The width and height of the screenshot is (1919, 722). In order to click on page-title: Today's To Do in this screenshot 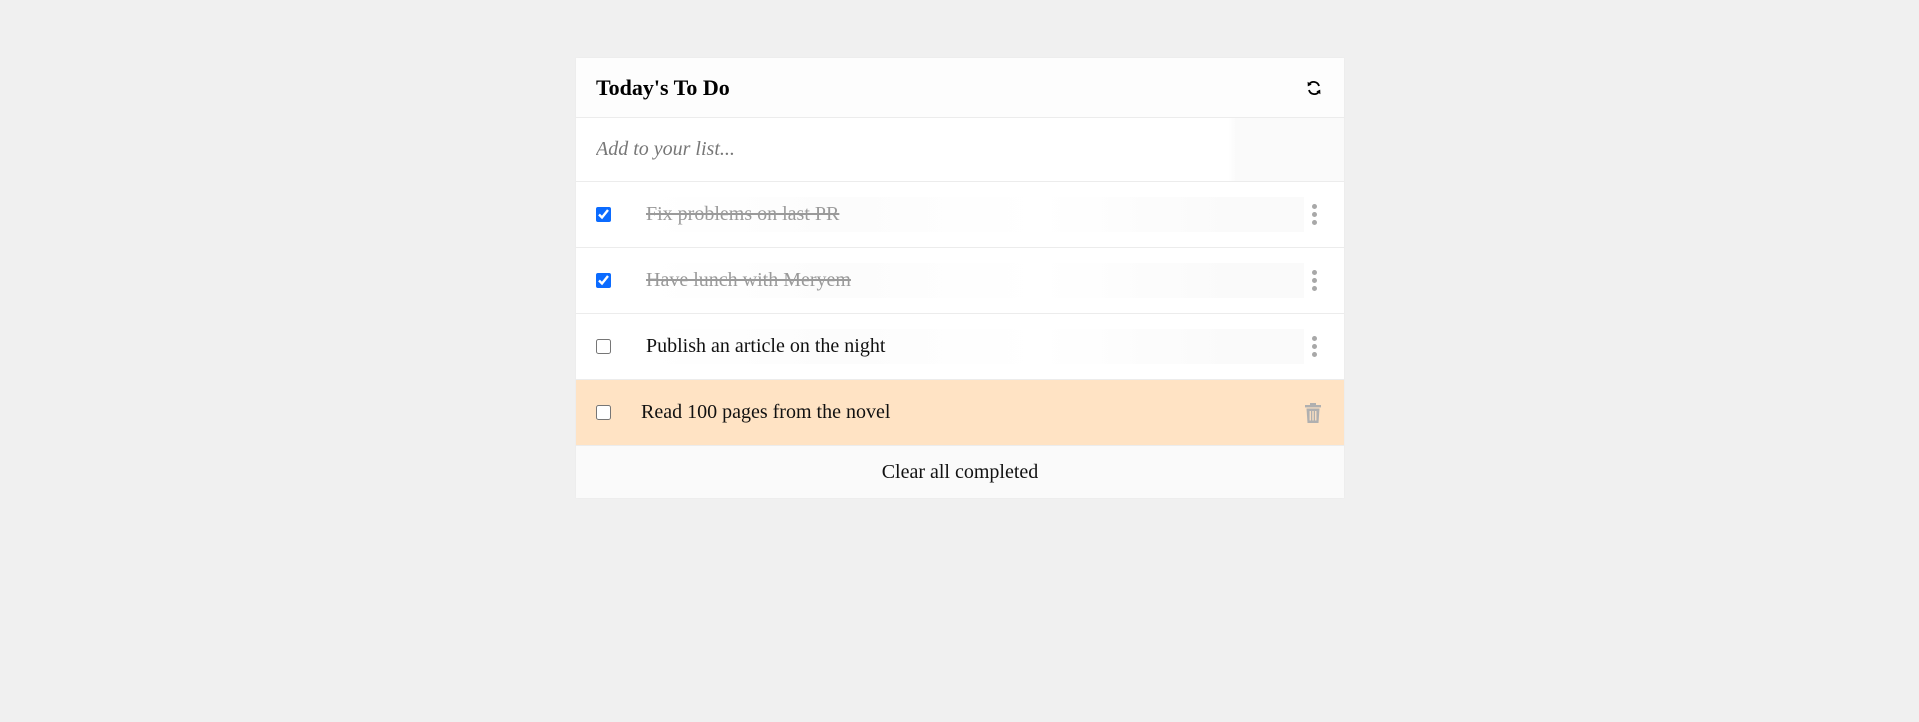, I will do `click(663, 87)`.